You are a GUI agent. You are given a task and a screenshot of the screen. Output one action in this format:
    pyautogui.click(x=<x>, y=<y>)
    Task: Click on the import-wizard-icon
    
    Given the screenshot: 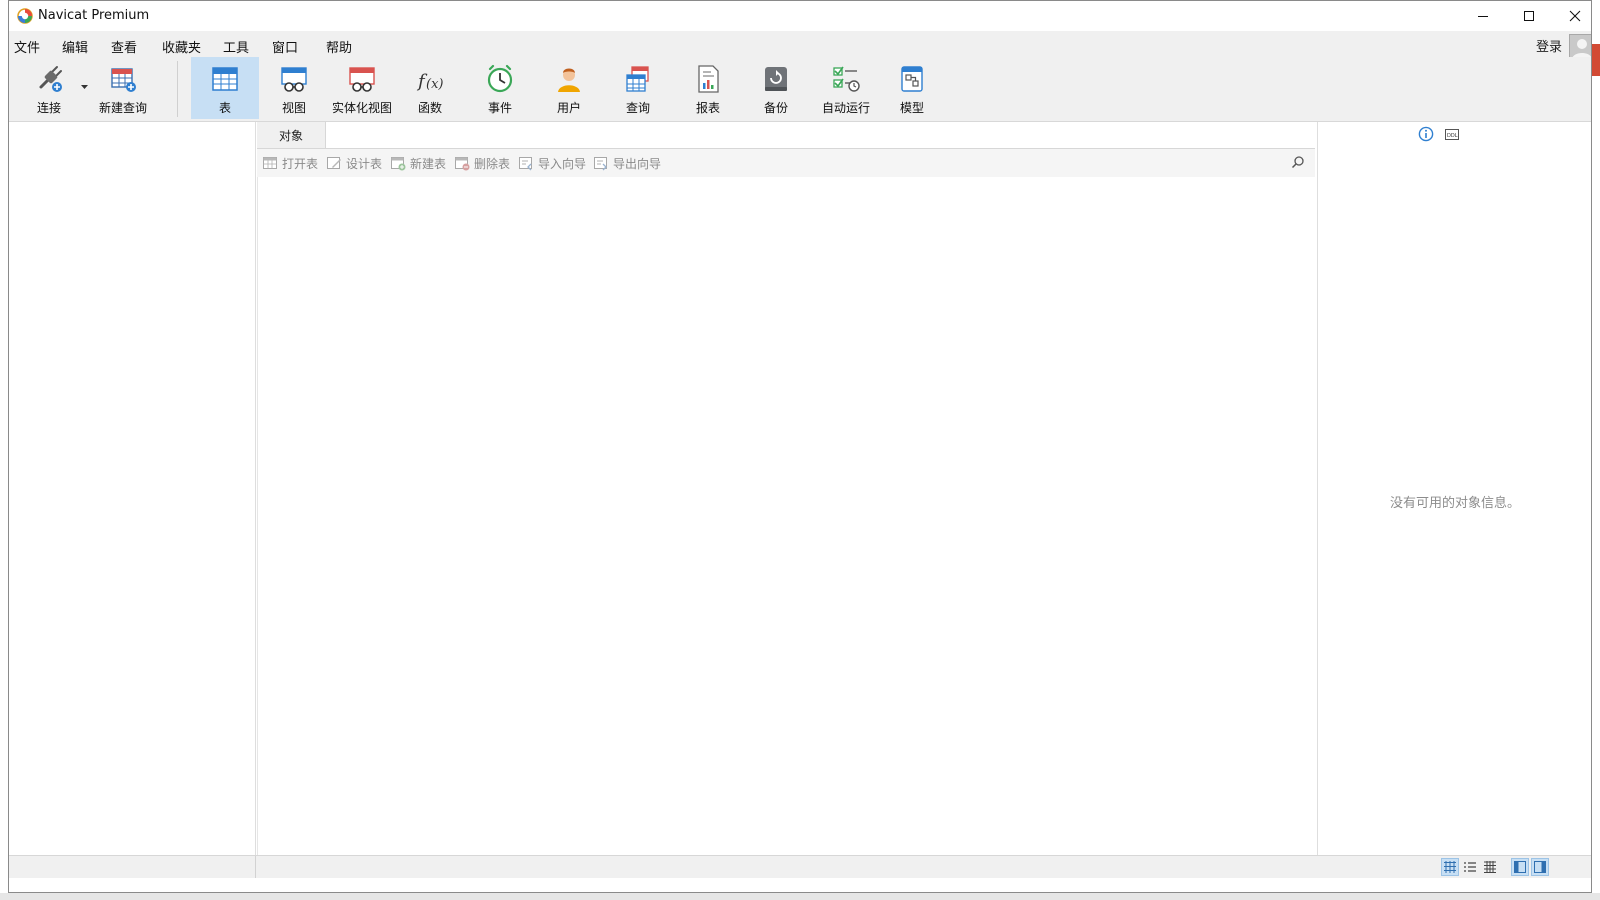 What is the action you would take?
    pyautogui.click(x=525, y=164)
    